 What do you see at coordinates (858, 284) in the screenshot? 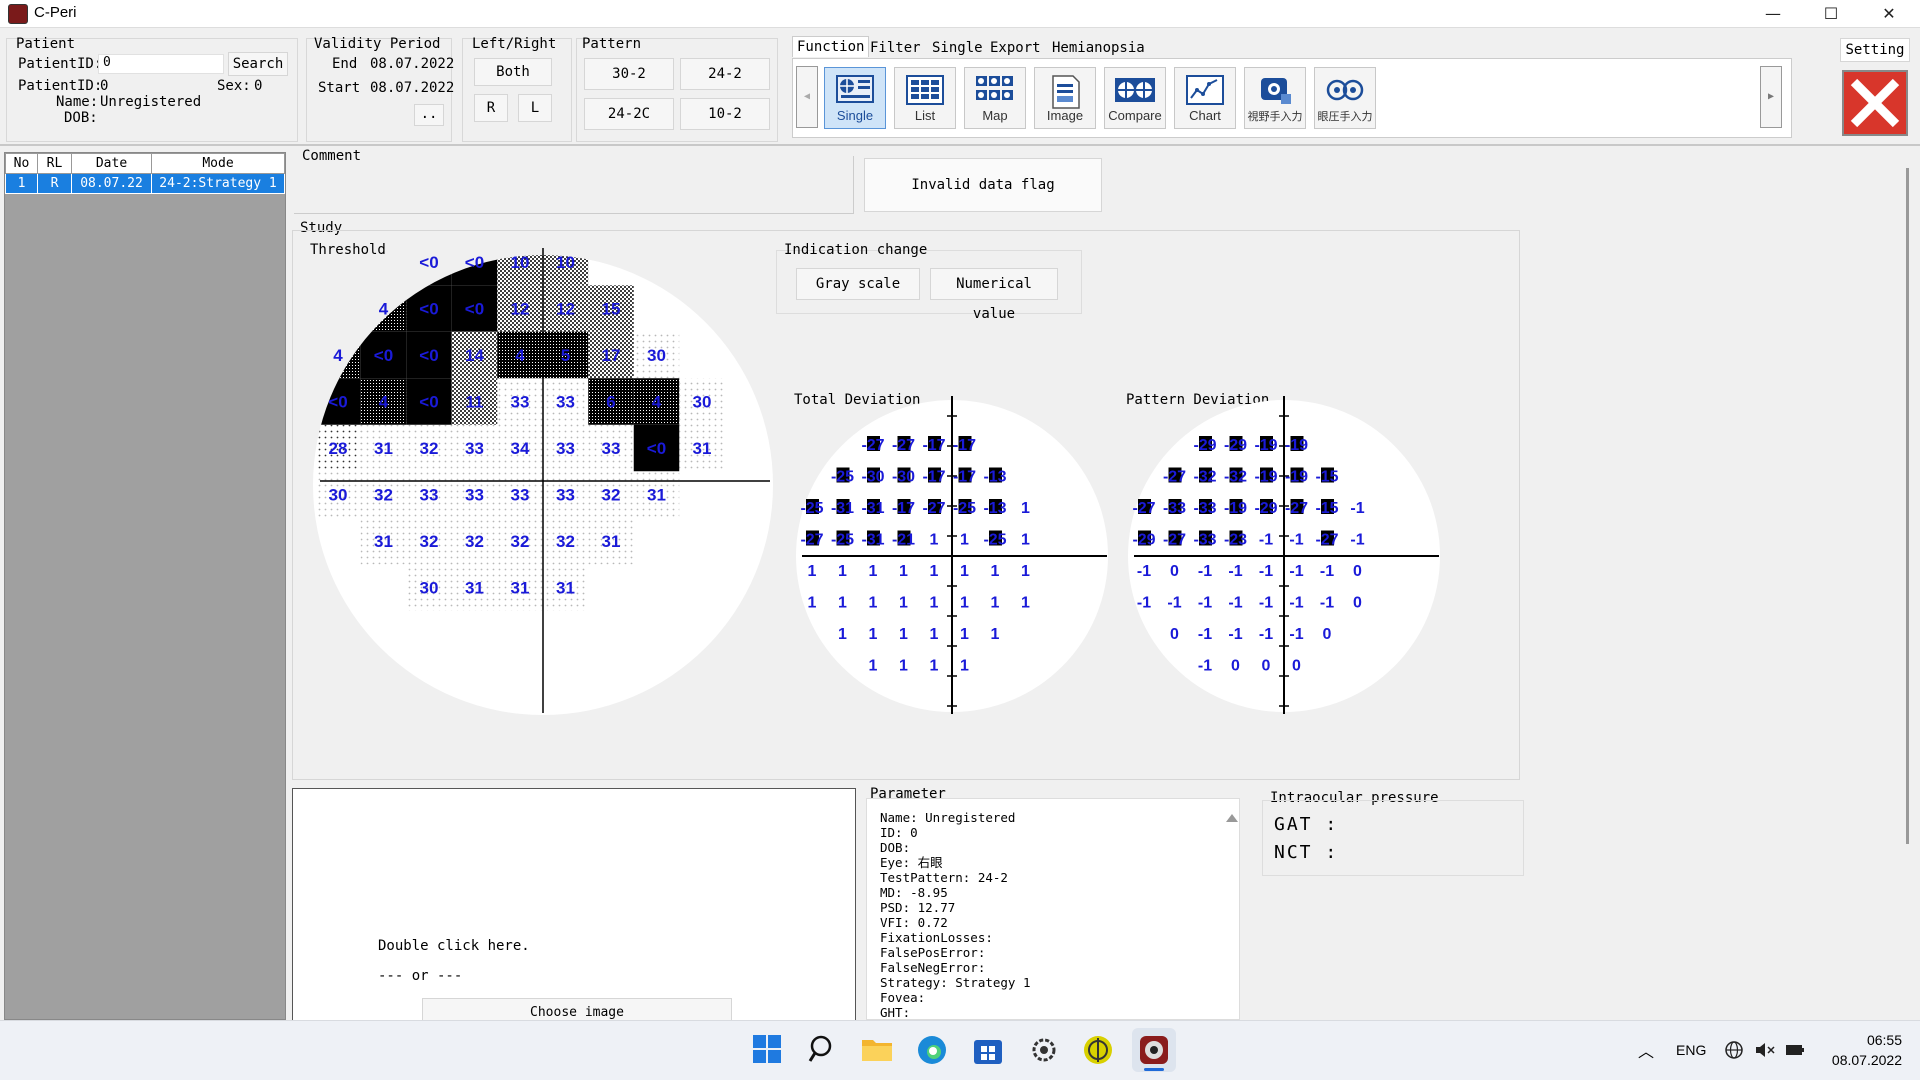
I see `gray-scale-button: Gray scale` at bounding box center [858, 284].